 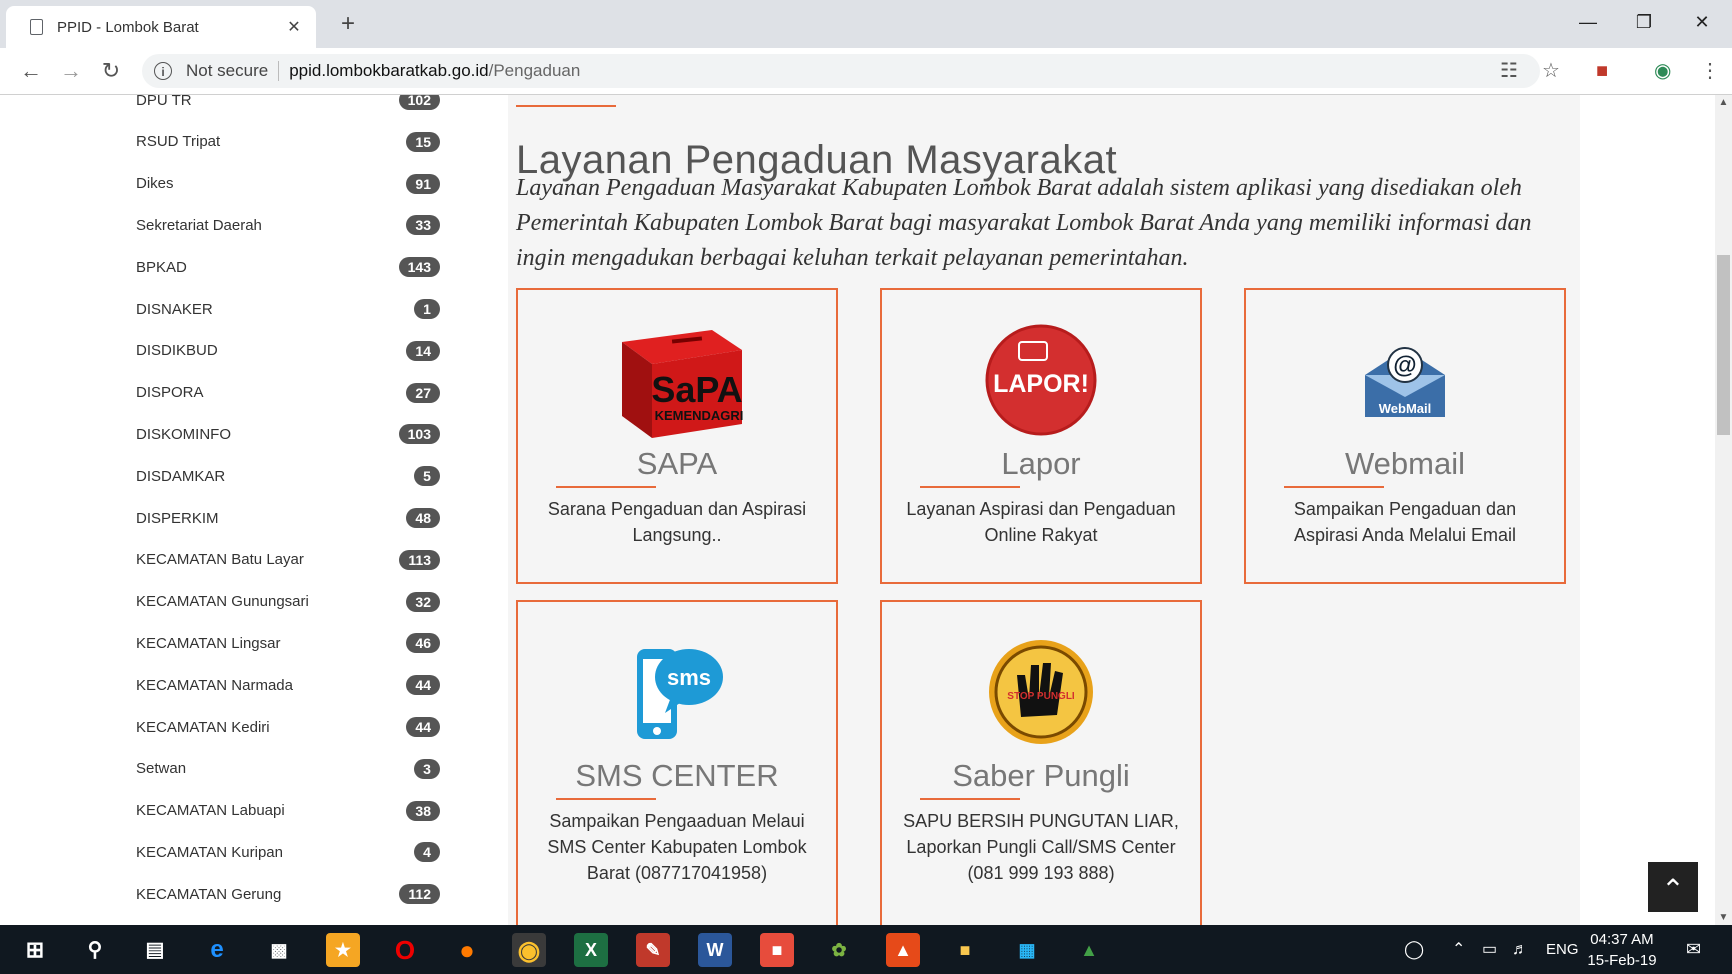 I want to click on task-view-icon: ▤, so click(x=155, y=950).